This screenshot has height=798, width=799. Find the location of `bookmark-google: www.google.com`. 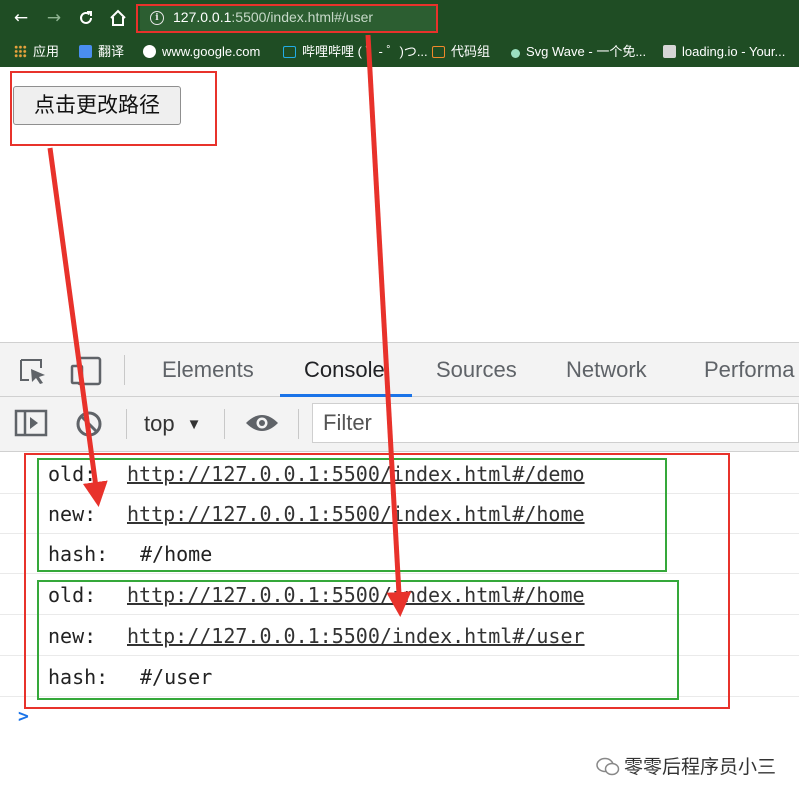

bookmark-google: www.google.com is located at coordinates (201, 52).